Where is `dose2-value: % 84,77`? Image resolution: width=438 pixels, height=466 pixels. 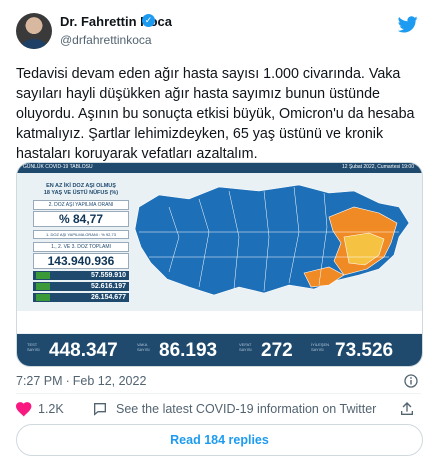 dose2-value: % 84,77 is located at coordinates (81, 219).